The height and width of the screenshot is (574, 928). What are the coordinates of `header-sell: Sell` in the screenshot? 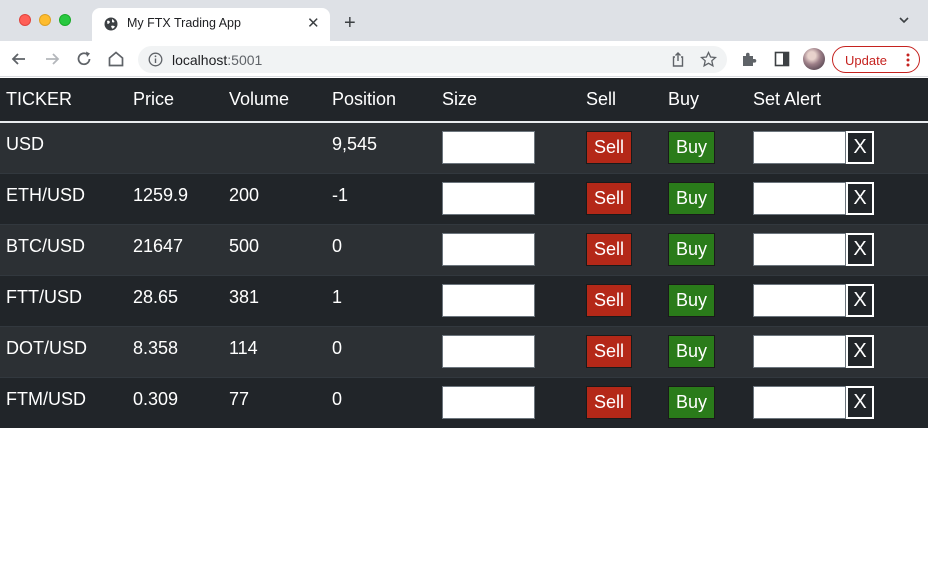 It's located at (621, 100).